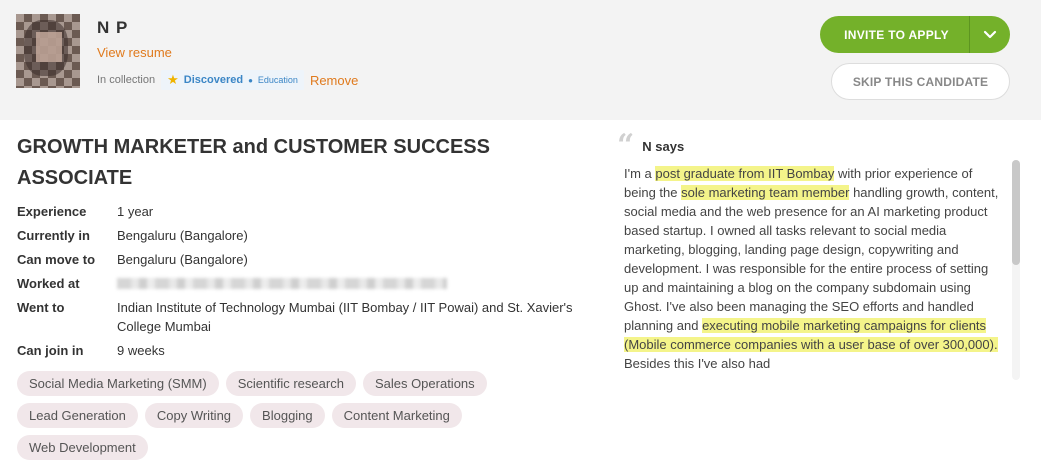 This screenshot has width=1041, height=468. What do you see at coordinates (134, 52) in the screenshot?
I see `view-resume-link: View resume` at bounding box center [134, 52].